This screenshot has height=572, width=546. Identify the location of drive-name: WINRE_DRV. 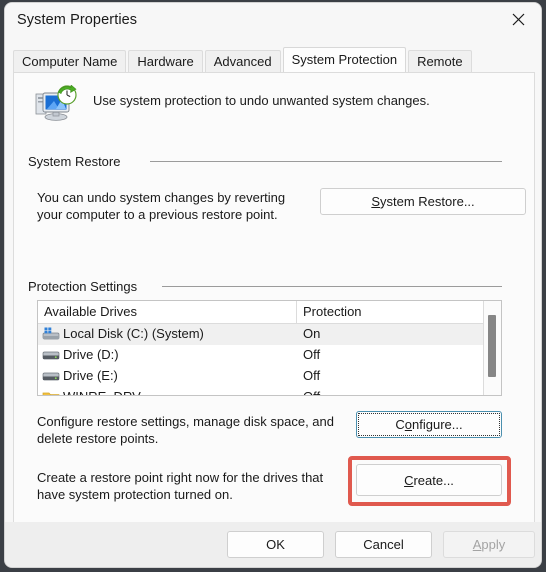
(102, 392).